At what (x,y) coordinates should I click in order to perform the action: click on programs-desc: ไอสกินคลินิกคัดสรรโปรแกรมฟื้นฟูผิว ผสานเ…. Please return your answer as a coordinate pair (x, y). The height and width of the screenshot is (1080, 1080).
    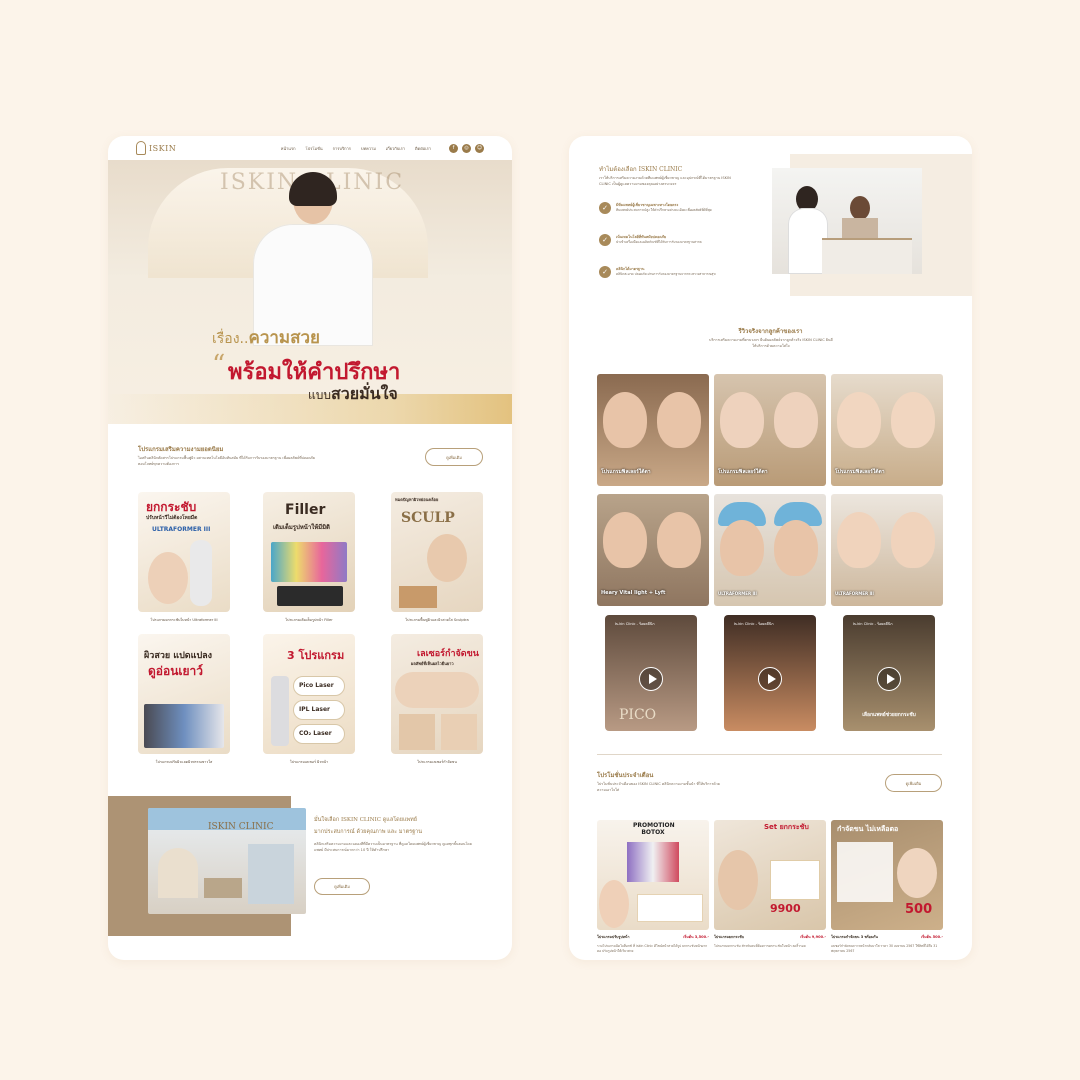
    Looking at the image, I should click on (227, 461).